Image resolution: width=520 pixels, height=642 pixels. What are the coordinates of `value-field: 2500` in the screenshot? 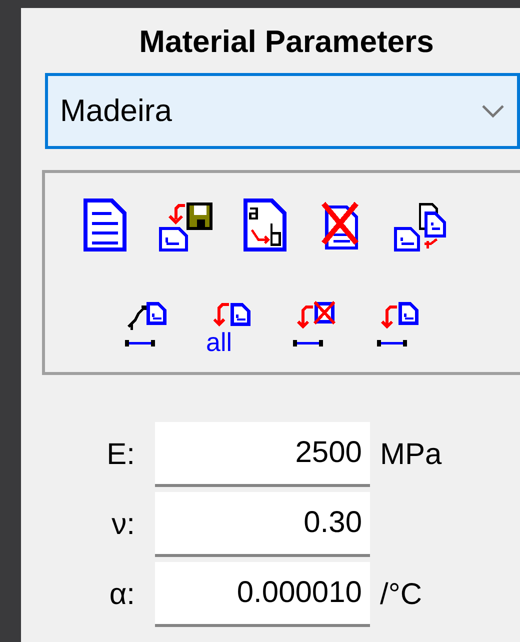 It's located at (262, 454).